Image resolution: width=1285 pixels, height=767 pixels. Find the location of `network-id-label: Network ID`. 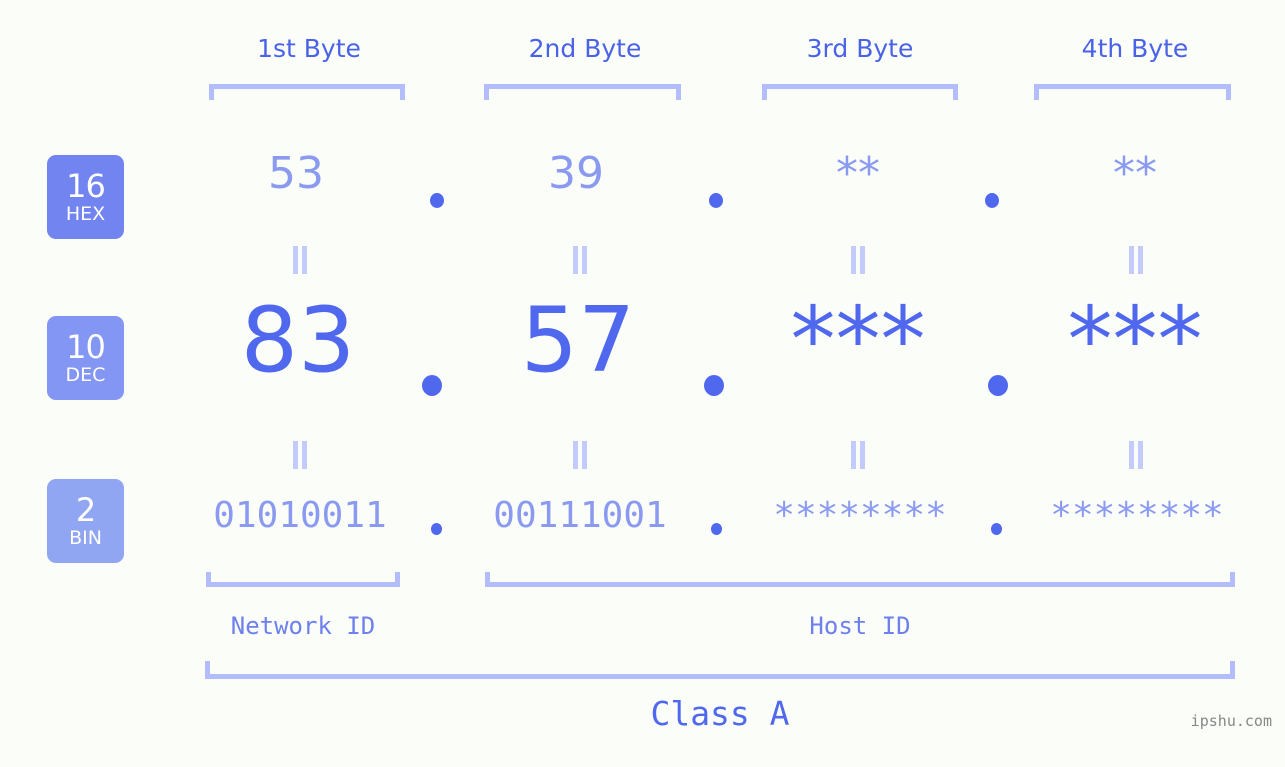

network-id-label: Network ID is located at coordinates (303, 626).